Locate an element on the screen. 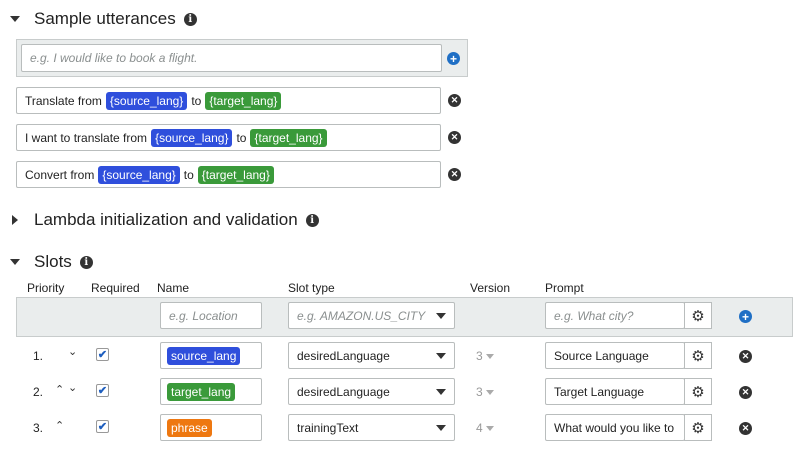 This screenshot has width=800, height=457. slot-name-field: target_lang is located at coordinates (211, 391).